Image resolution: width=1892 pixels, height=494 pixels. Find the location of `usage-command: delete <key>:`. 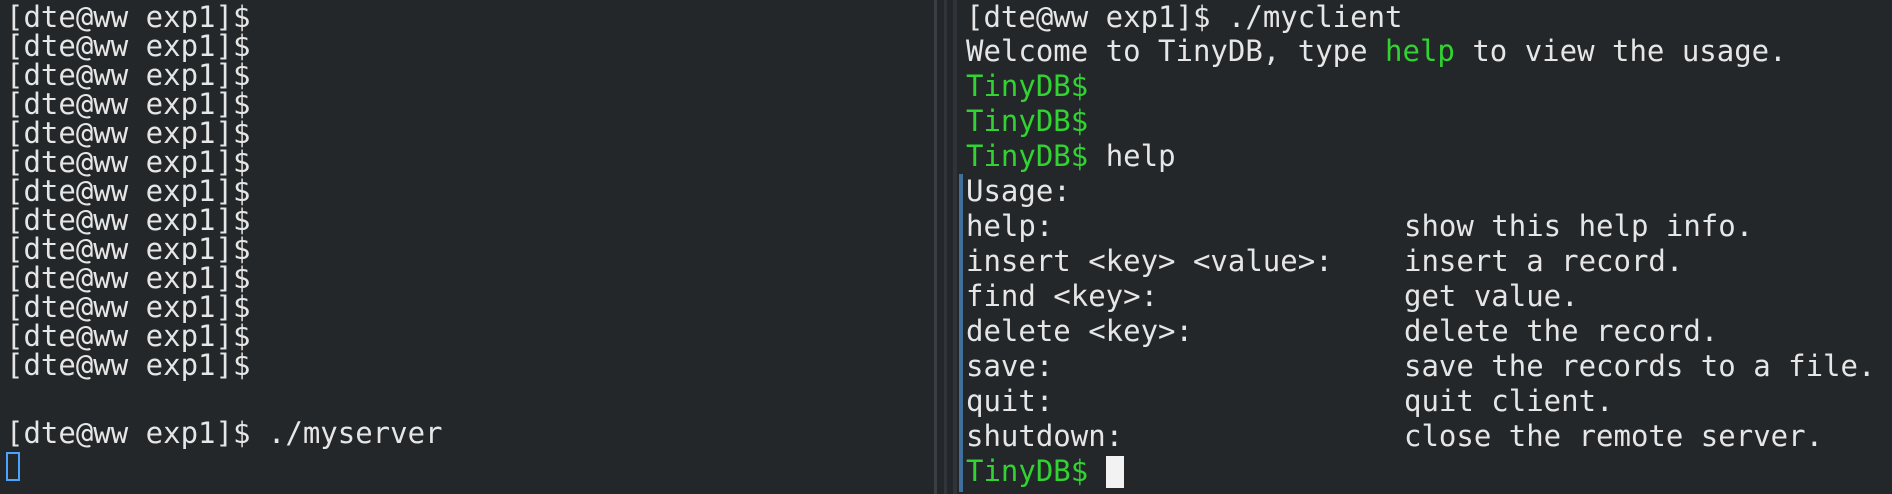

usage-command: delete <key>: is located at coordinates (1079, 331).